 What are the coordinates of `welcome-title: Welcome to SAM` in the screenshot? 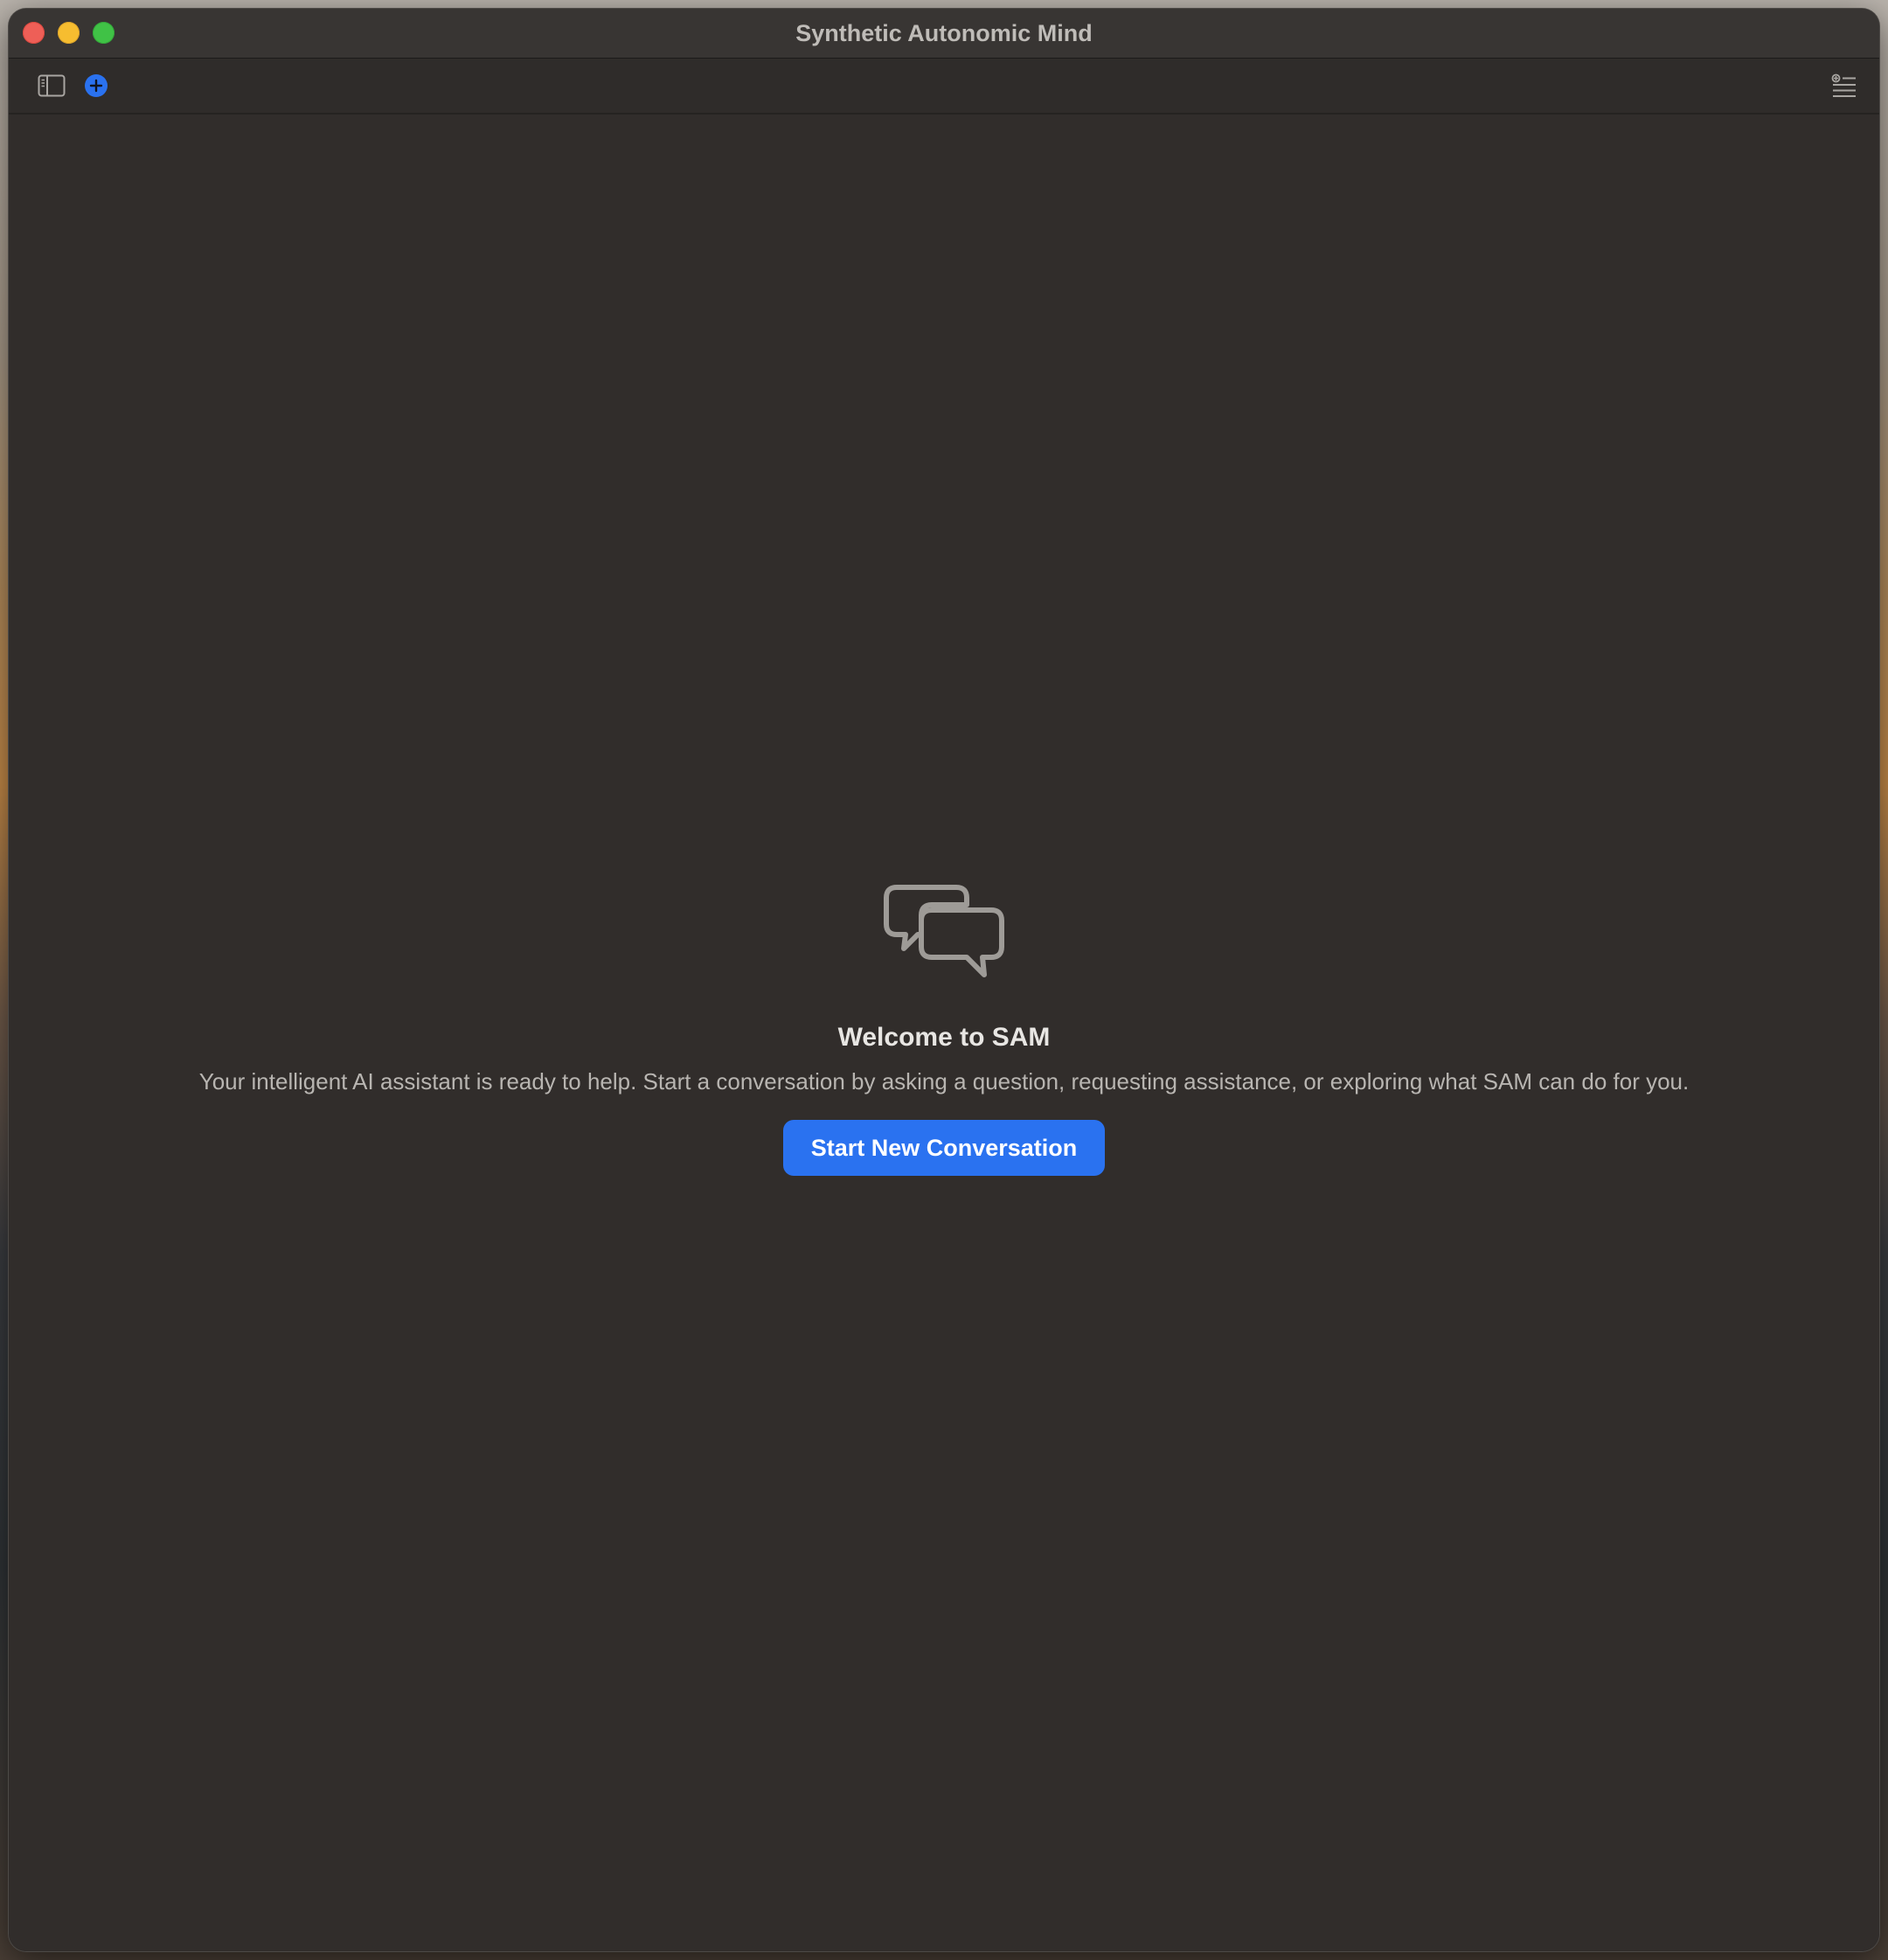 It's located at (944, 1037).